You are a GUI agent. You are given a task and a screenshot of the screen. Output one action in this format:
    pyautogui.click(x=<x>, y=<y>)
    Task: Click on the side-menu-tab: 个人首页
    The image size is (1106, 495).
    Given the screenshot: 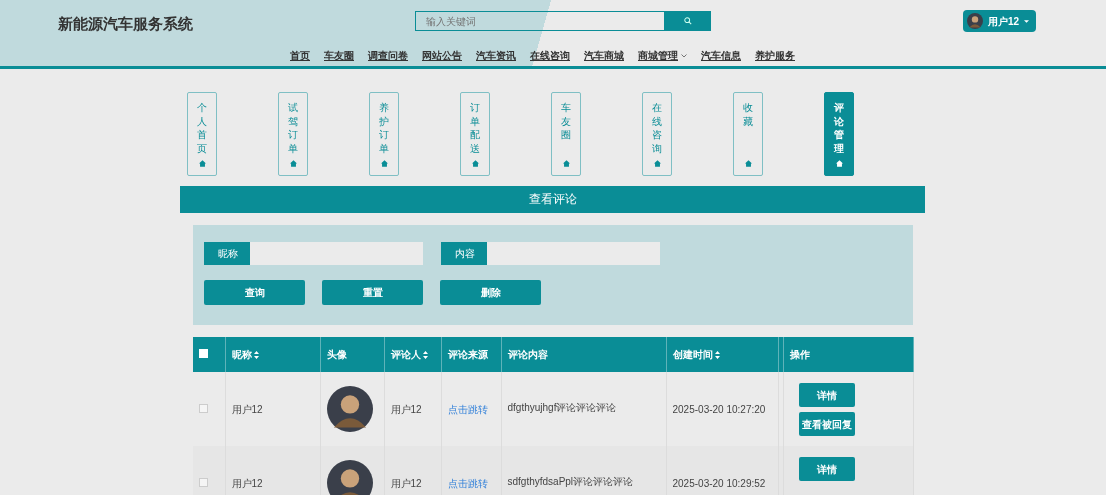 What is the action you would take?
    pyautogui.click(x=202, y=134)
    